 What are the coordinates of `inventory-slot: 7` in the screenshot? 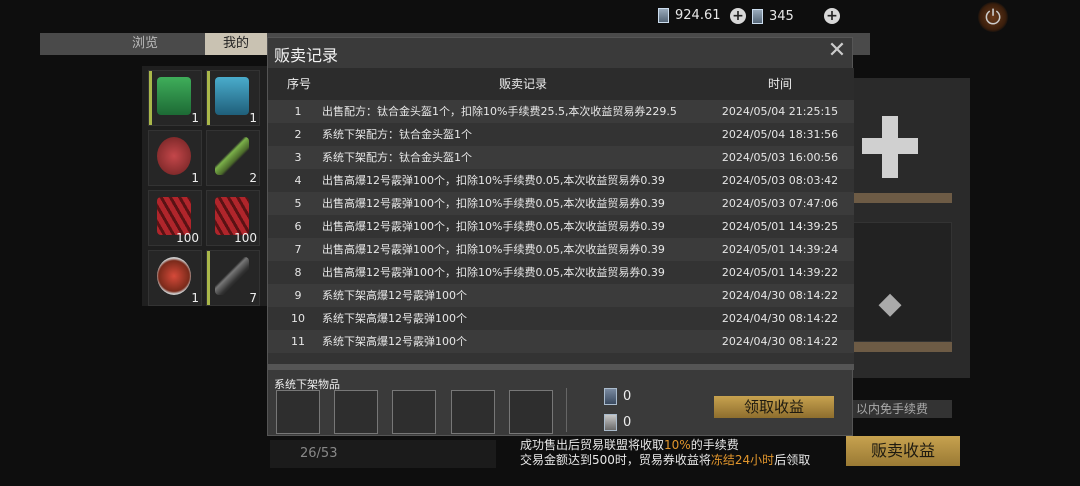 It's located at (233, 278).